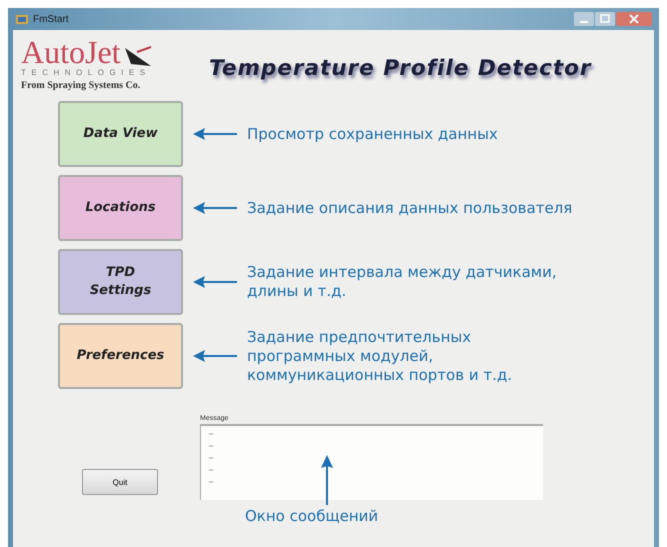  What do you see at coordinates (120, 282) in the screenshot?
I see `menu-button: TPD Settings` at bounding box center [120, 282].